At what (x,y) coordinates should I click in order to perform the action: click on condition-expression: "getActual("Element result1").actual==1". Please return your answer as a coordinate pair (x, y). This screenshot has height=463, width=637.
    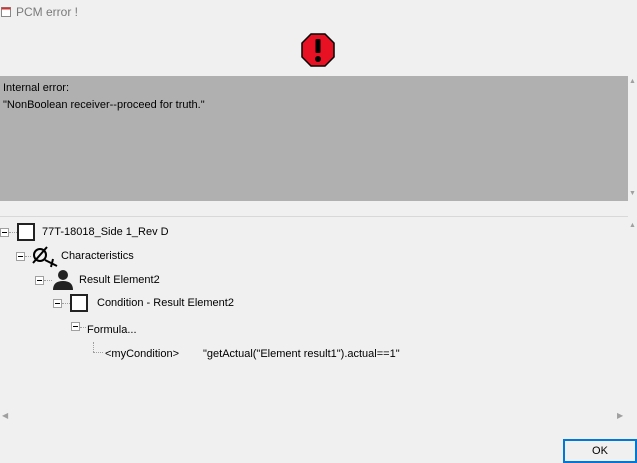
    Looking at the image, I should click on (301, 354).